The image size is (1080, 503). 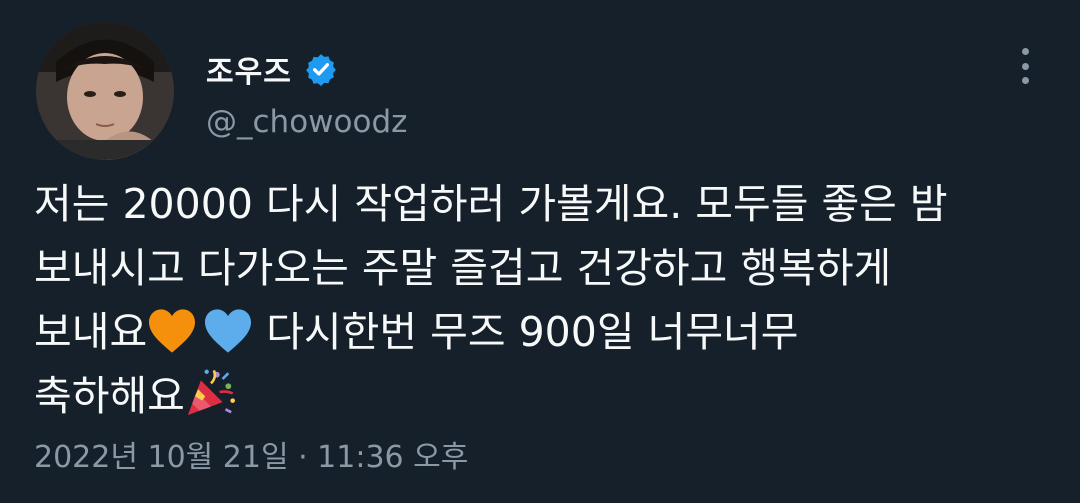 What do you see at coordinates (91, 332) in the screenshot?
I see `tweet-text-segment: 보내요` at bounding box center [91, 332].